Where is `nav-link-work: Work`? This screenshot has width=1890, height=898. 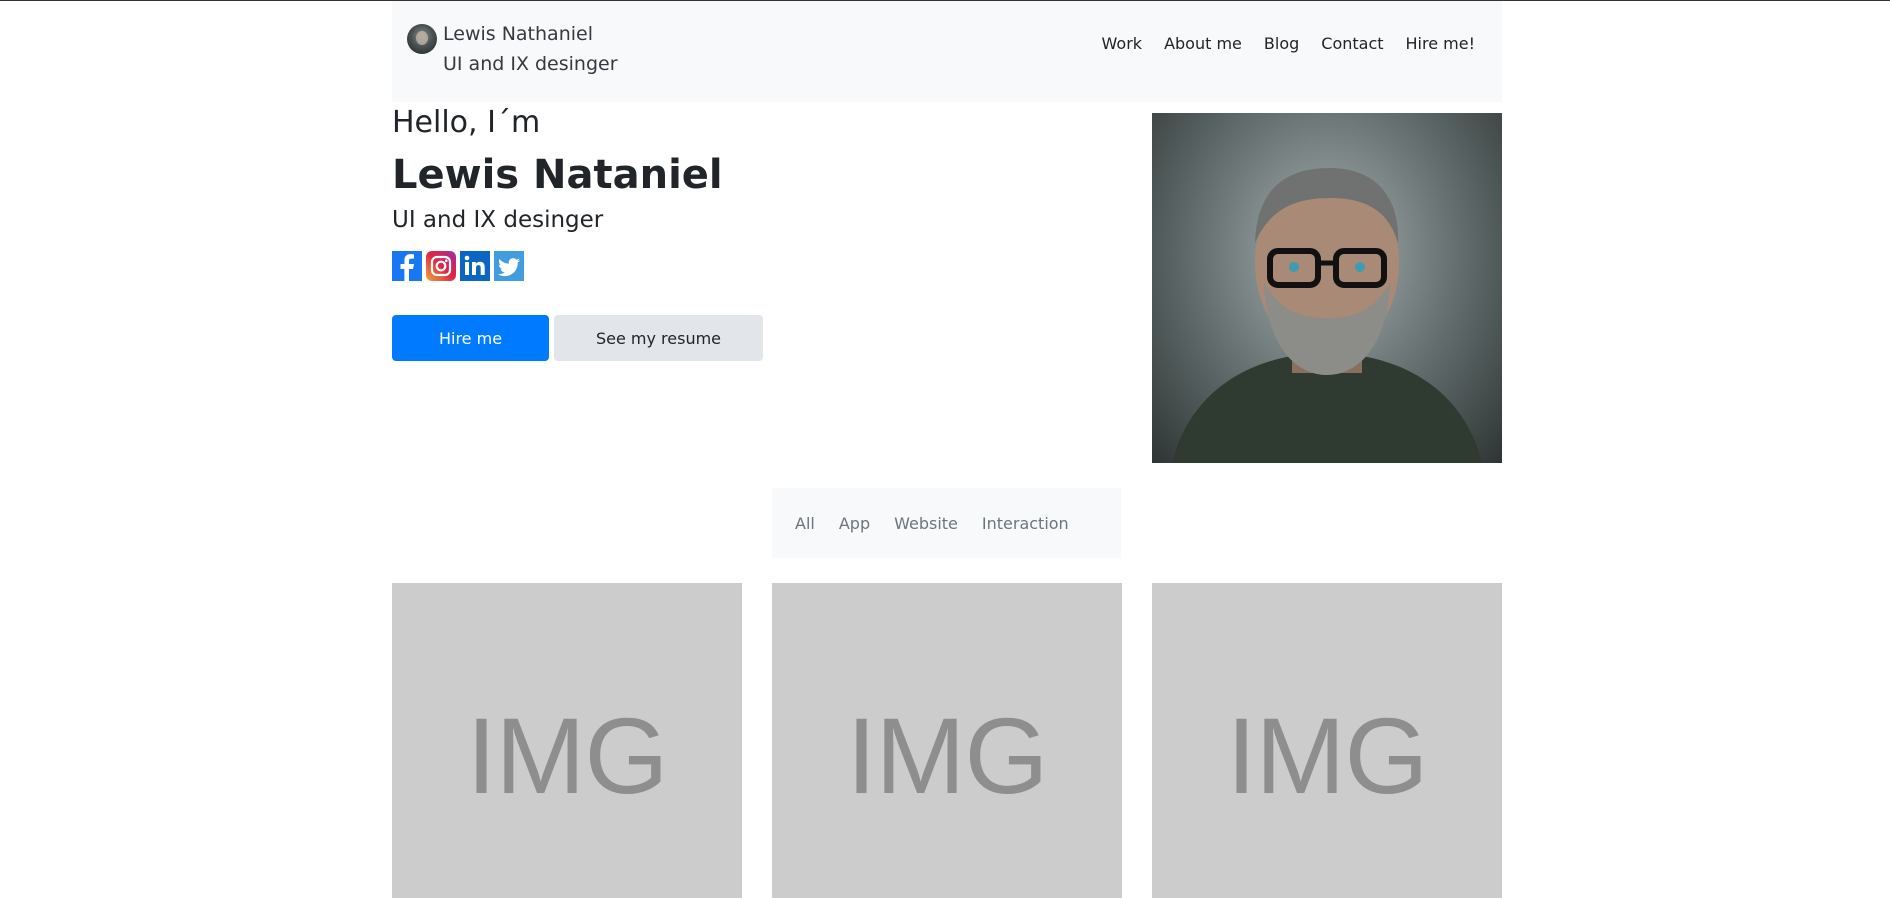 nav-link-work: Work is located at coordinates (1122, 44).